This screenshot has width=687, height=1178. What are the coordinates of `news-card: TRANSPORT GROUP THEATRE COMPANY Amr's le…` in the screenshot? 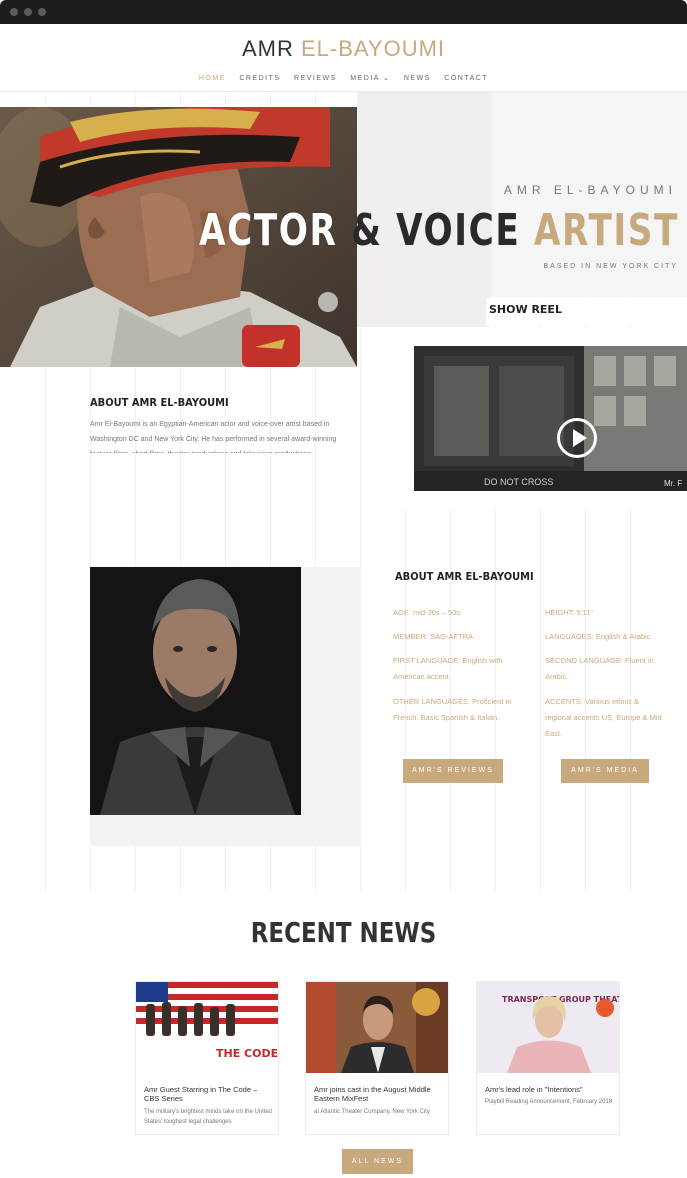 It's located at (548, 1058).